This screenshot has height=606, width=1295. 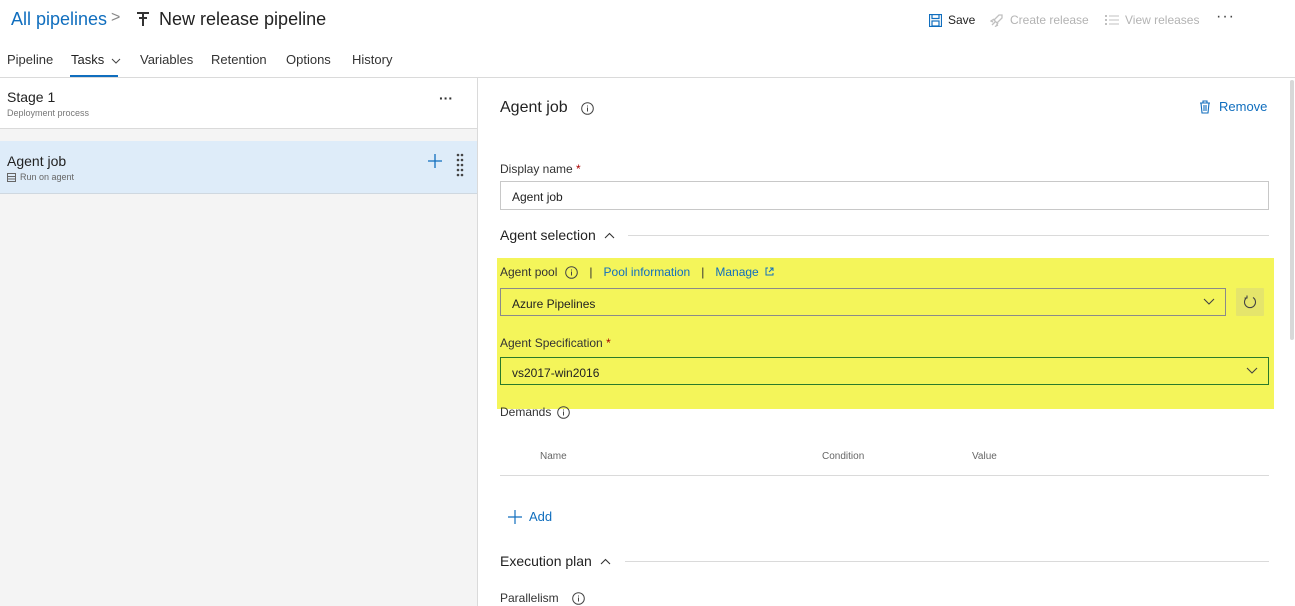 I want to click on view-releases-button: View releases, so click(x=1152, y=20).